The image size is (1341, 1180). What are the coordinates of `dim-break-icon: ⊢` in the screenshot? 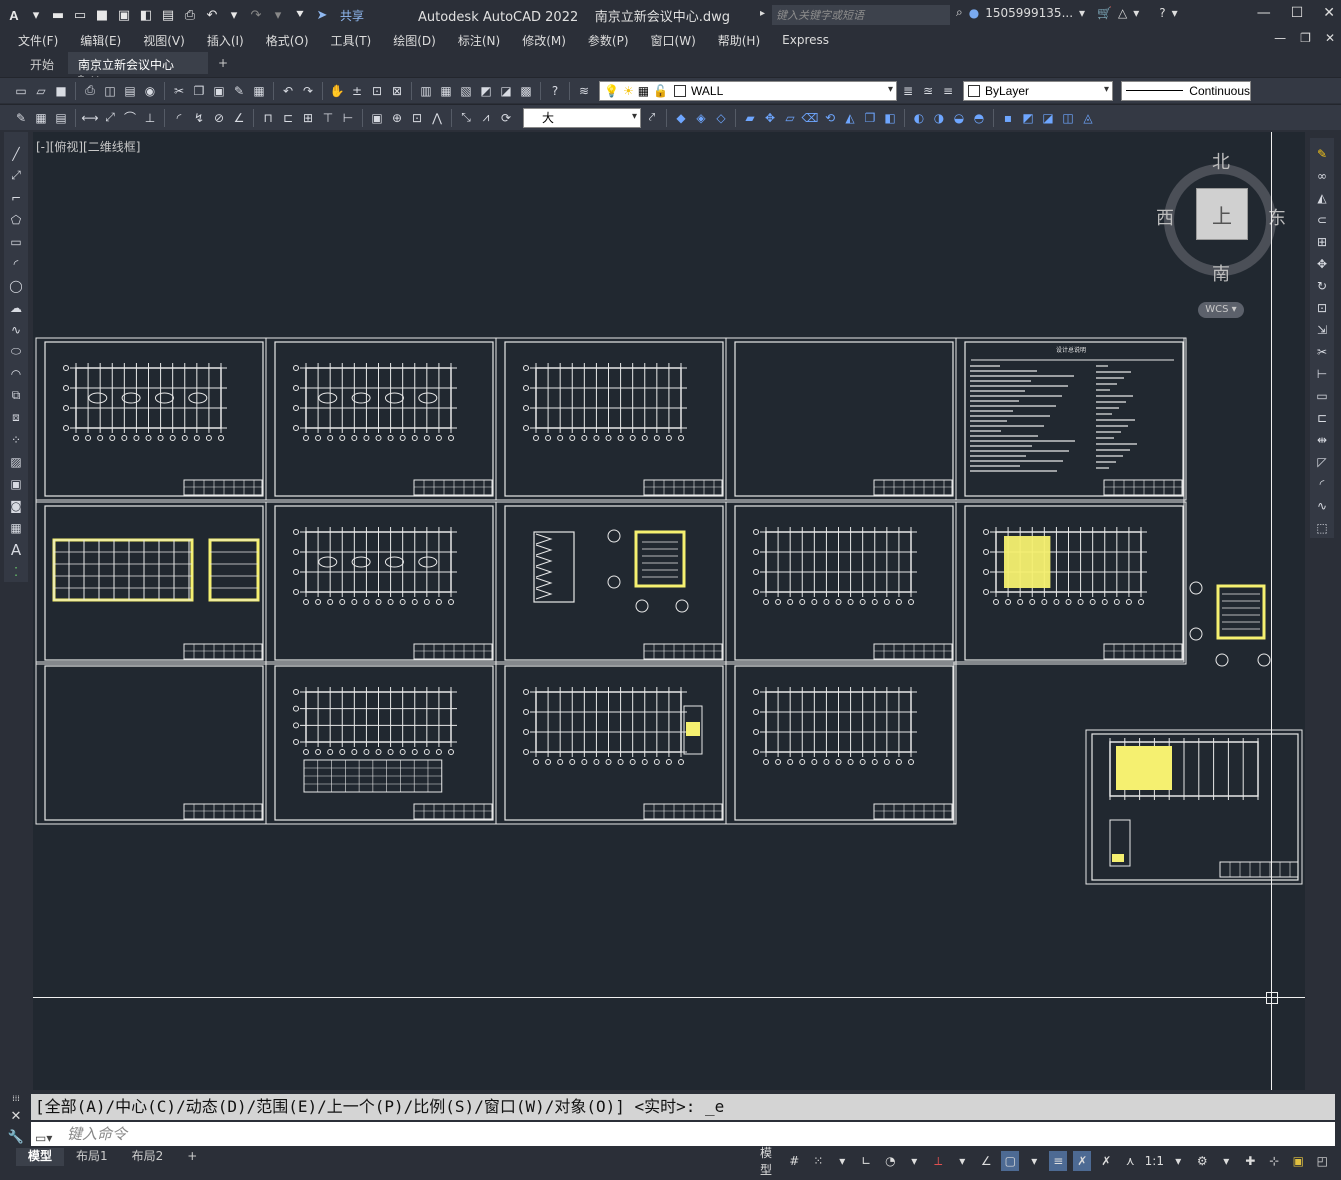 It's located at (348, 118).